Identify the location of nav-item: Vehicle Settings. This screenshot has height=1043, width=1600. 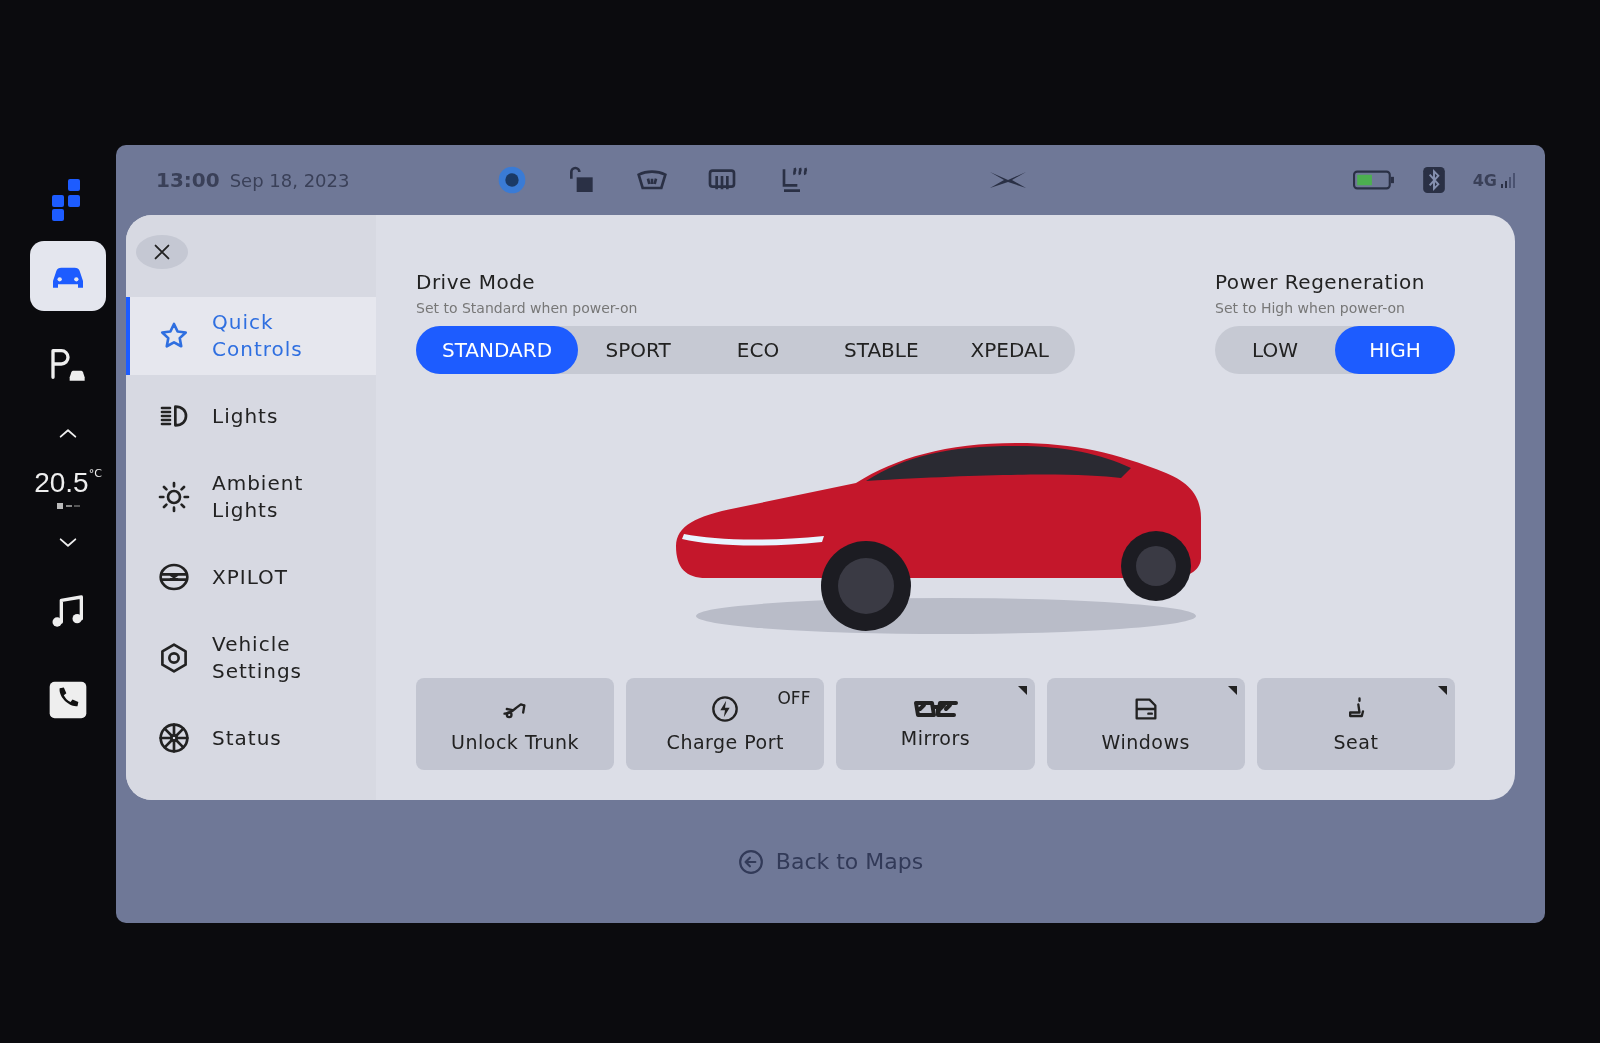
(251, 657).